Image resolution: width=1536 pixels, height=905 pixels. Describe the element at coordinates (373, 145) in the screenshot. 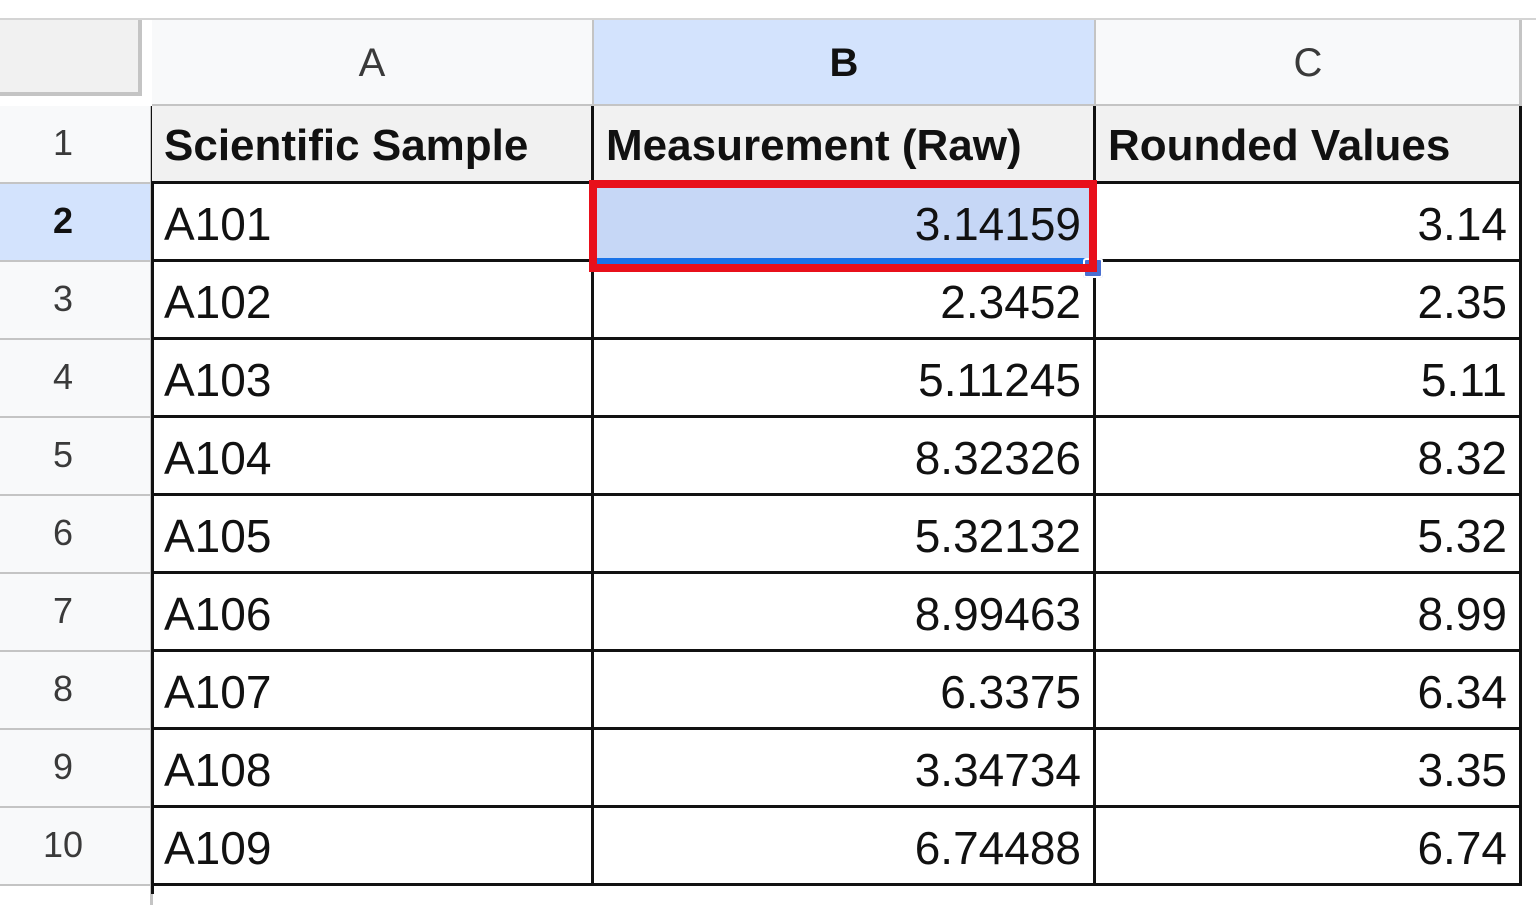

I see `cell-a1: Scientific Sample` at that location.